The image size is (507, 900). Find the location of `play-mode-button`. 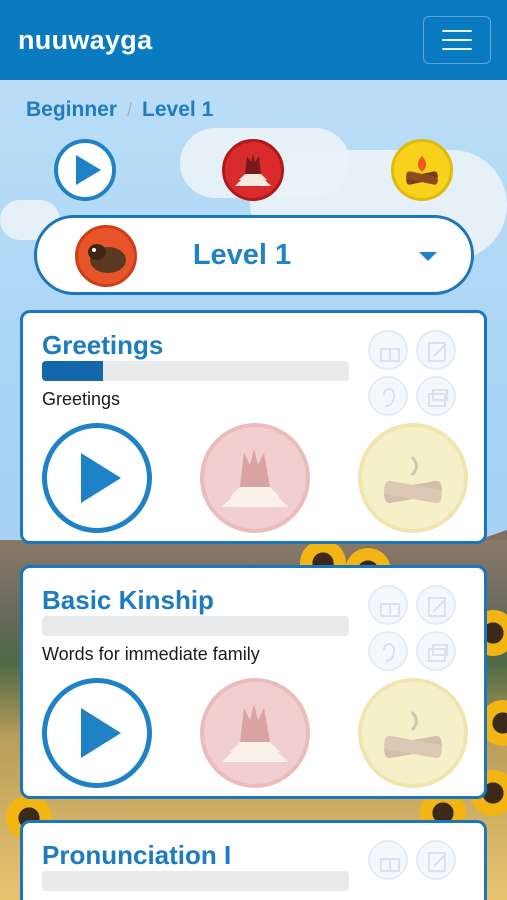

play-mode-button is located at coordinates (85, 170).